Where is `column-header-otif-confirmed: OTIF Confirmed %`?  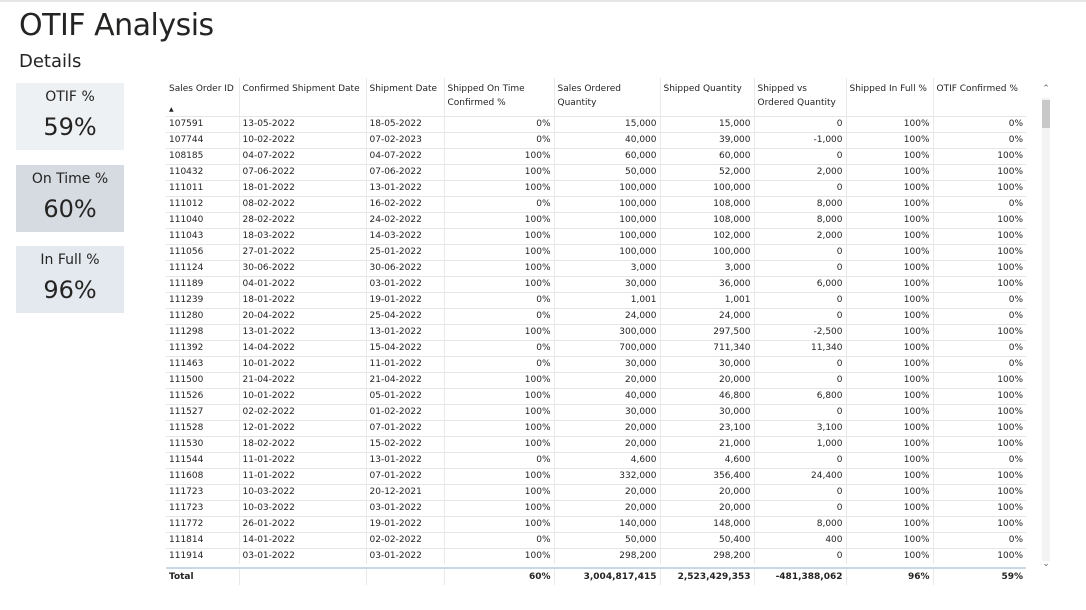
column-header-otif-confirmed: OTIF Confirmed % is located at coordinates (979, 97).